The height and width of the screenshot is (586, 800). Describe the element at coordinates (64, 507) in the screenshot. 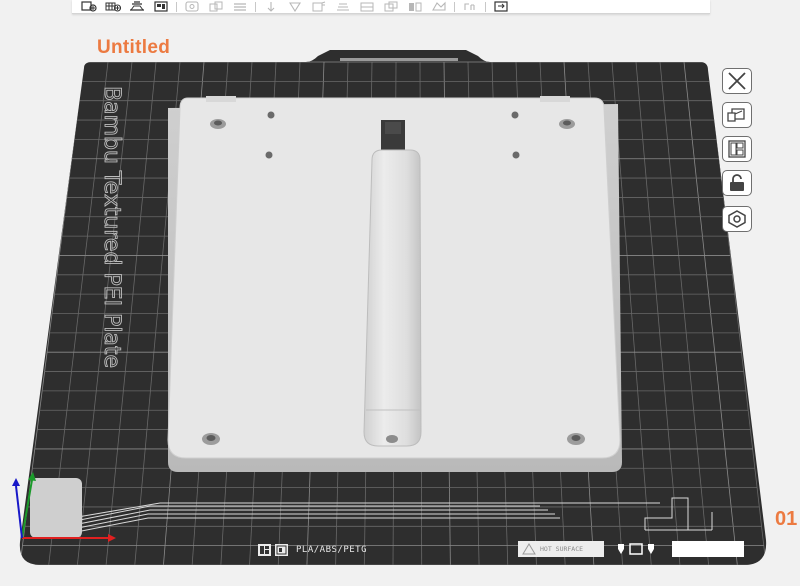

I see `axis-gizmo` at that location.